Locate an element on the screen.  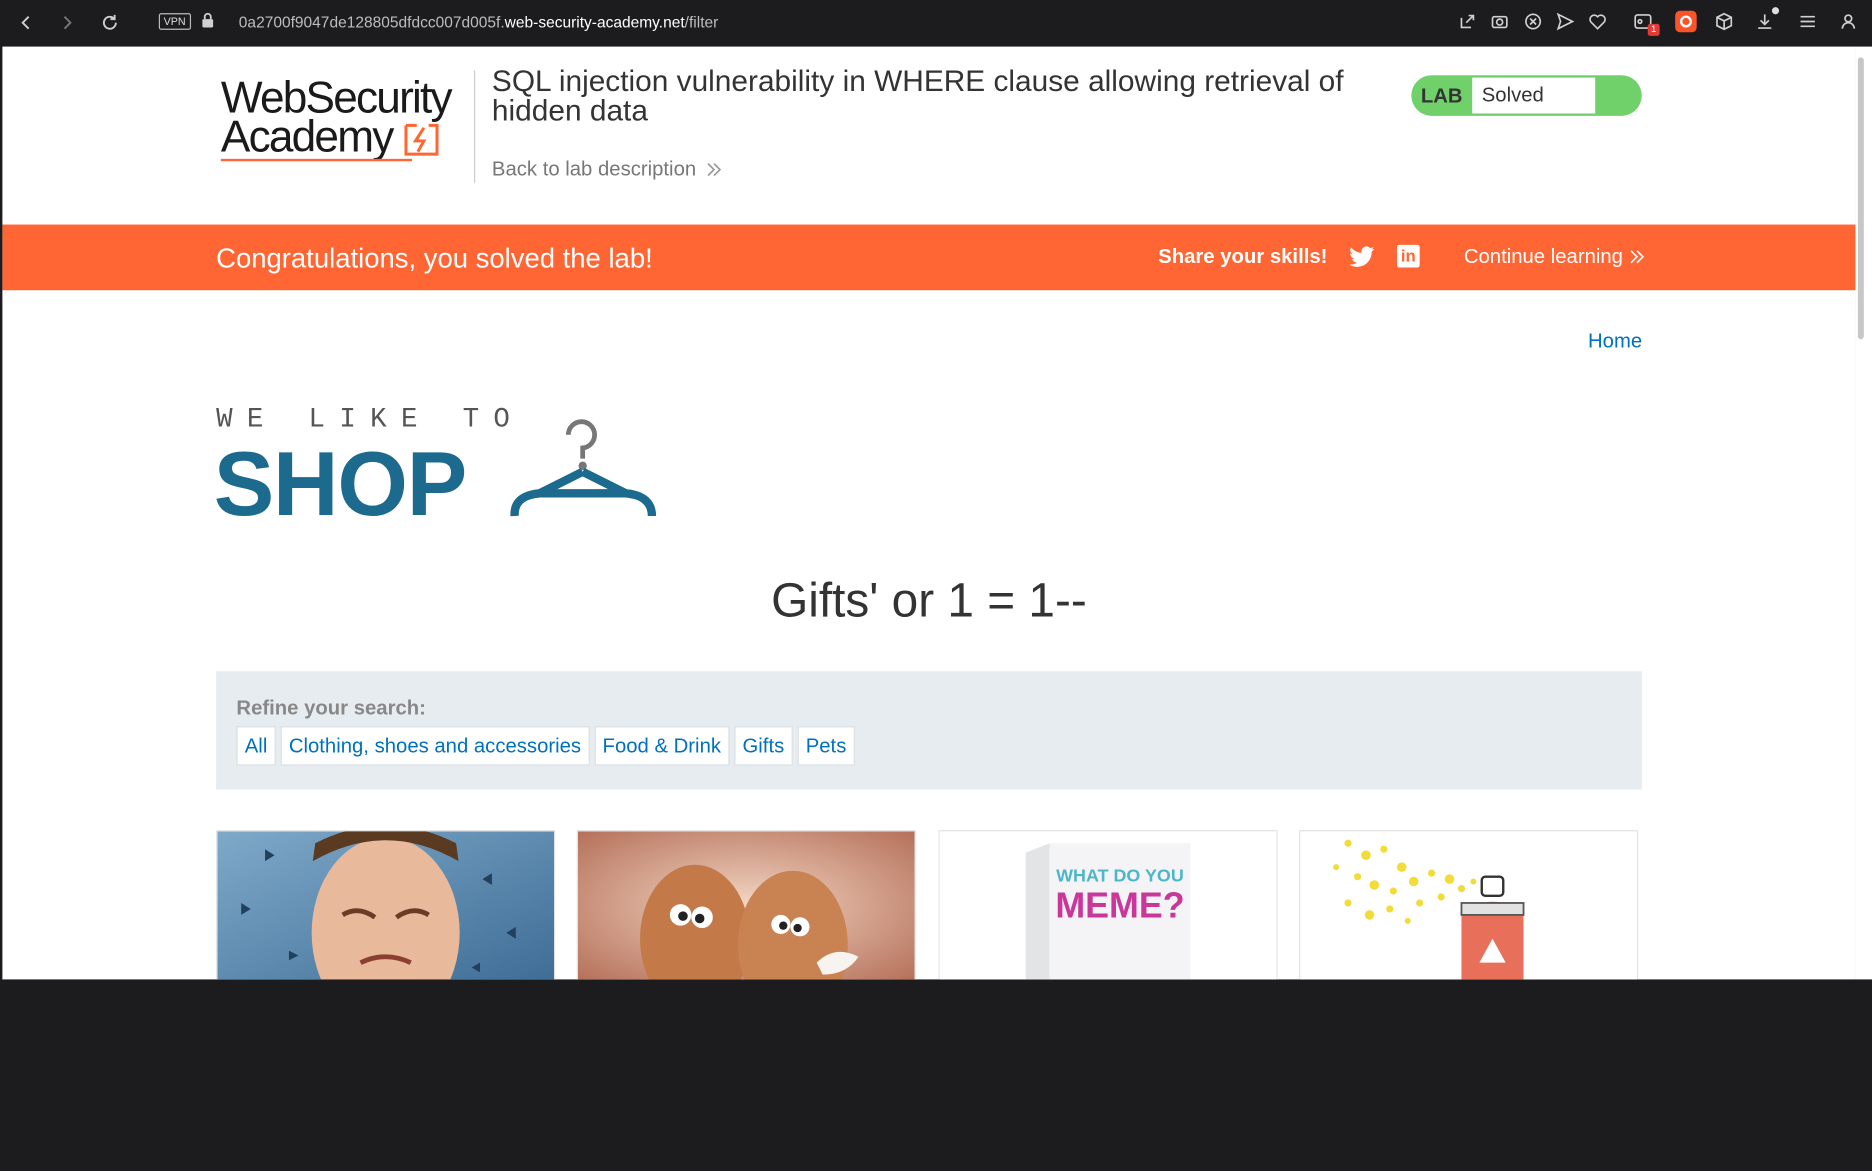
heart-icon is located at coordinates (1597, 21).